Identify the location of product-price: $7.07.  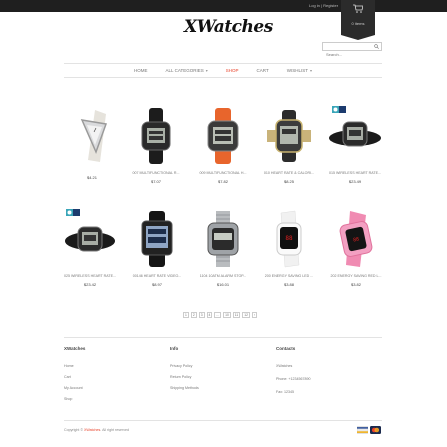
(155, 181).